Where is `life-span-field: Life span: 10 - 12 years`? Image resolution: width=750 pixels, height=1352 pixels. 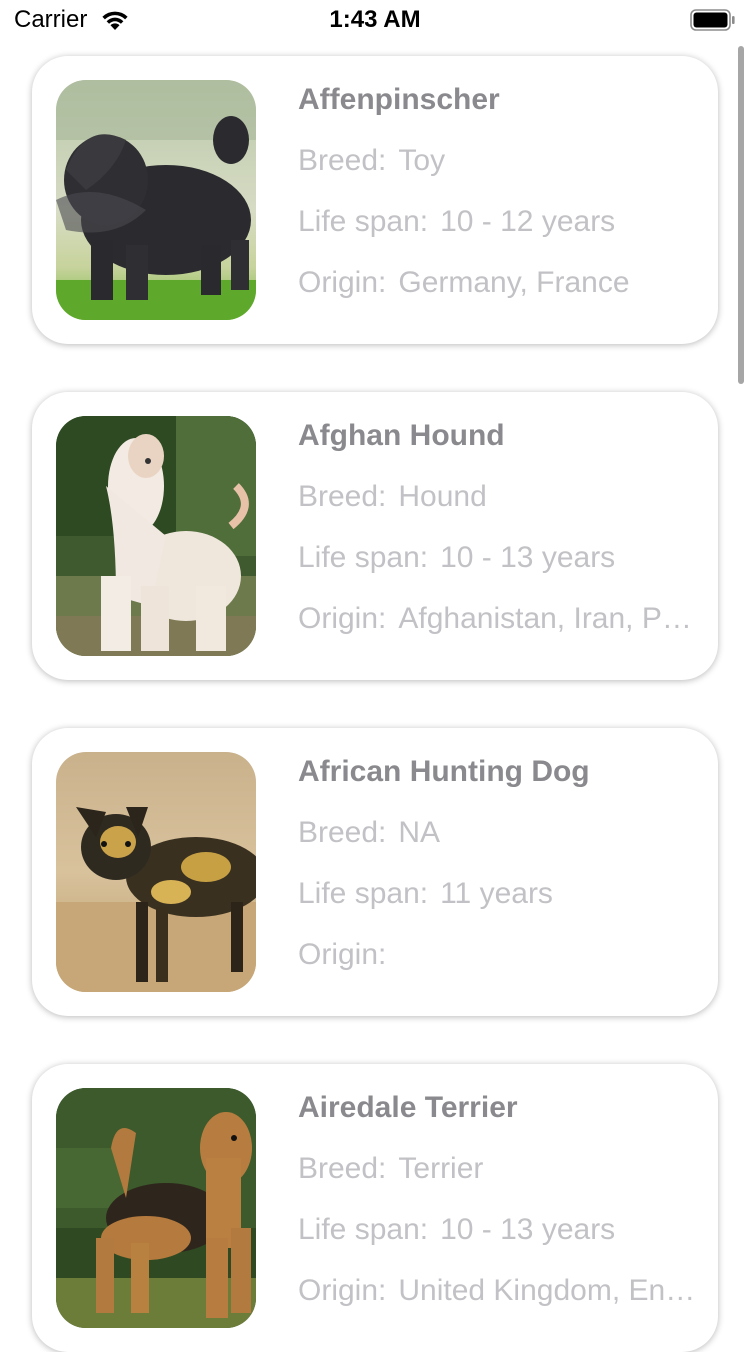 life-span-field: Life span: 10 - 12 years is located at coordinates (500, 222).